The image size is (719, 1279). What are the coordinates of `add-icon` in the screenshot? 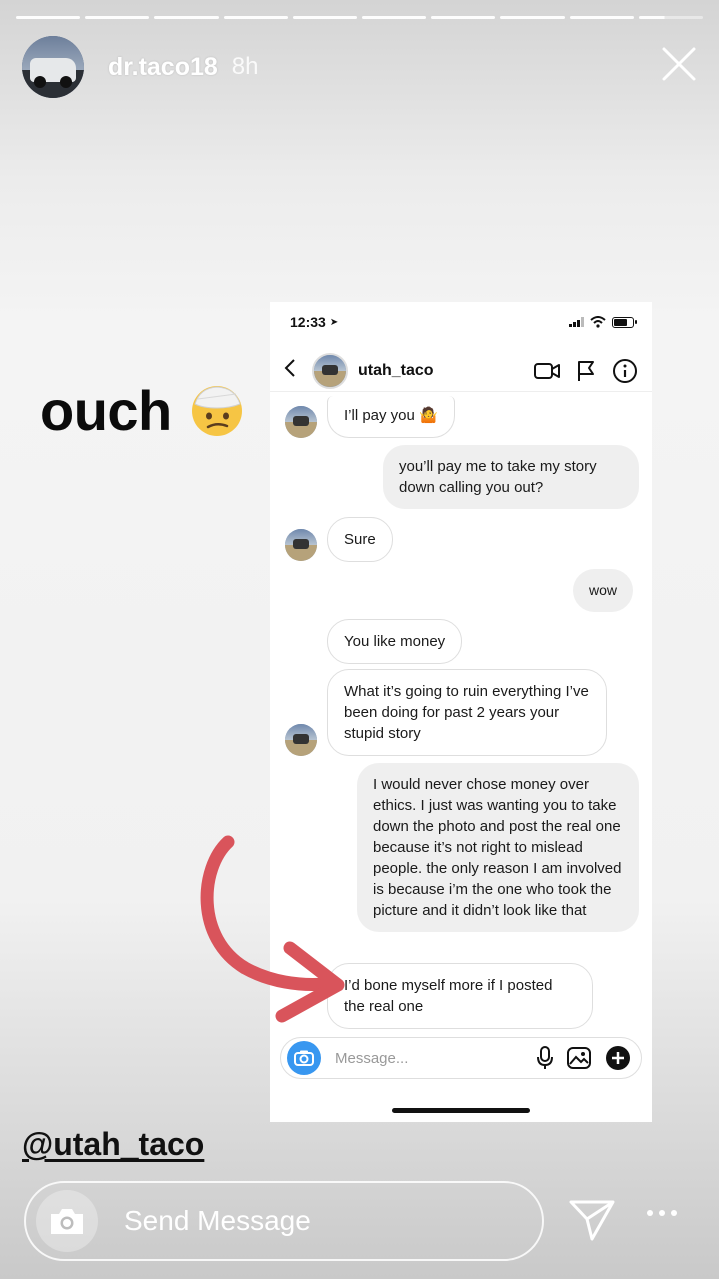 It's located at (618, 1058).